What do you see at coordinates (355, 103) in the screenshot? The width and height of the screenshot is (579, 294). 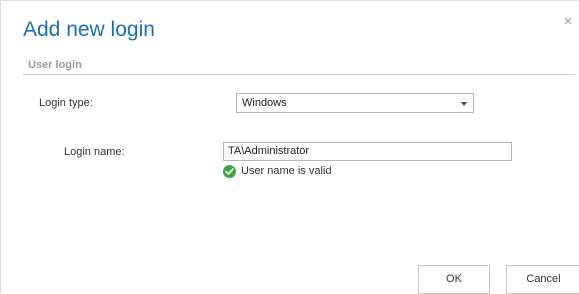 I see `login-type-select: Windows` at bounding box center [355, 103].